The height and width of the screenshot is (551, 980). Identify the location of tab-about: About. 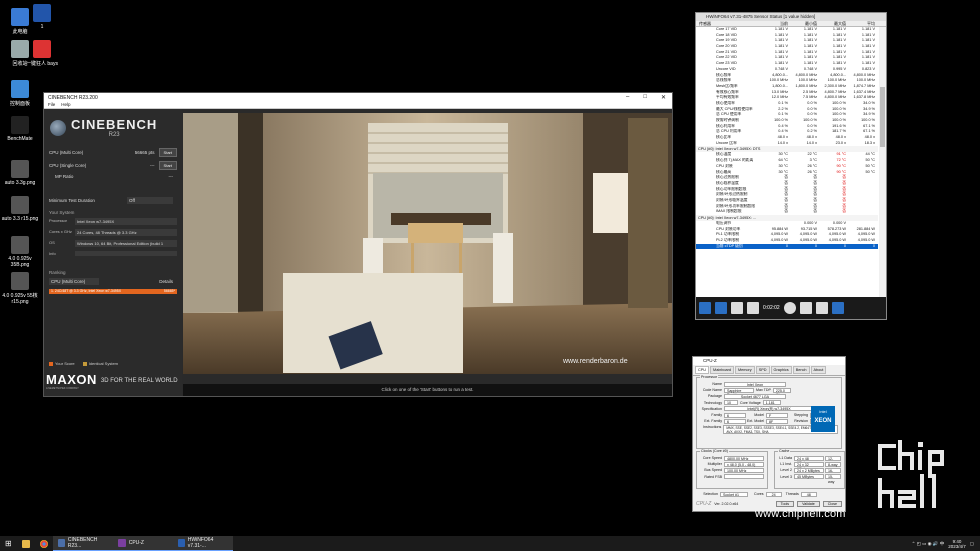
(818, 370).